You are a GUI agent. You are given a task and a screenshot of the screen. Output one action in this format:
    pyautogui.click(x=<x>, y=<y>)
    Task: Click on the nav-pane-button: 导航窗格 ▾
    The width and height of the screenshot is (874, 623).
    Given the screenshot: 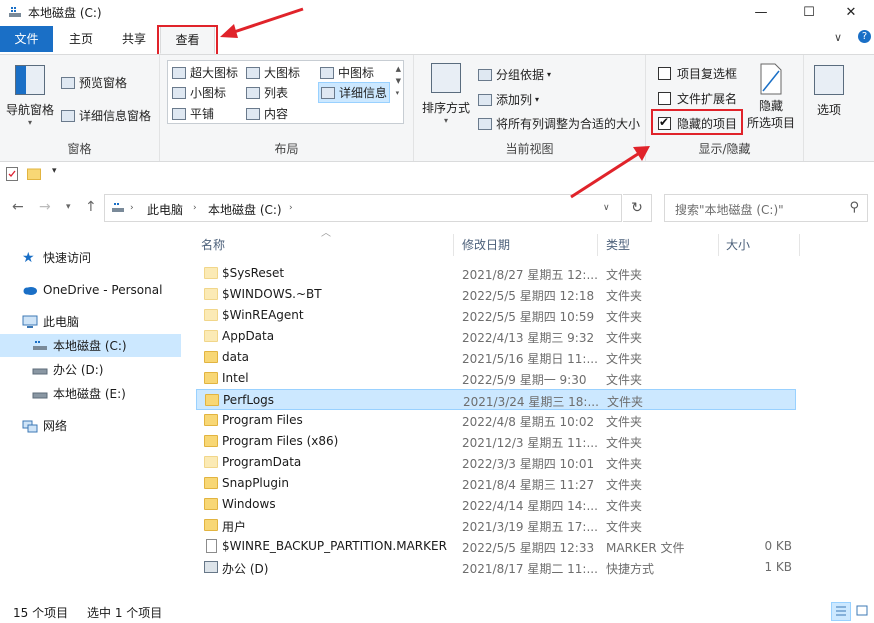 What is the action you would take?
    pyautogui.click(x=30, y=96)
    